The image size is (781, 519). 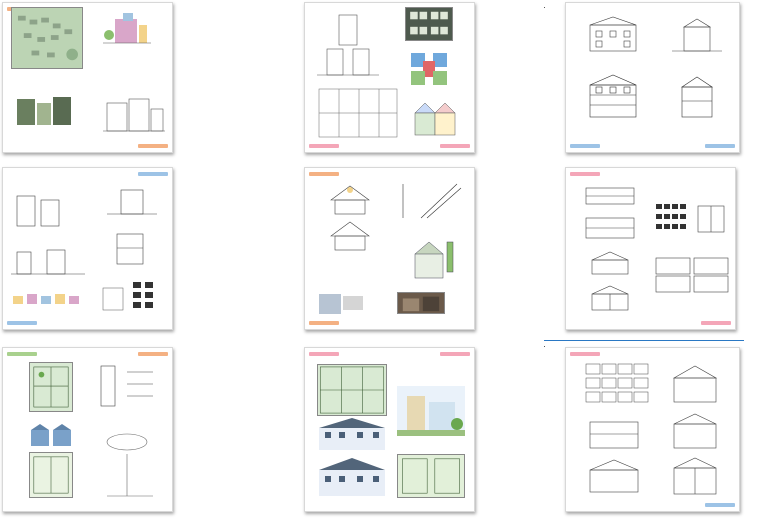 I want to click on isometric-drawing, so click(x=432, y=260).